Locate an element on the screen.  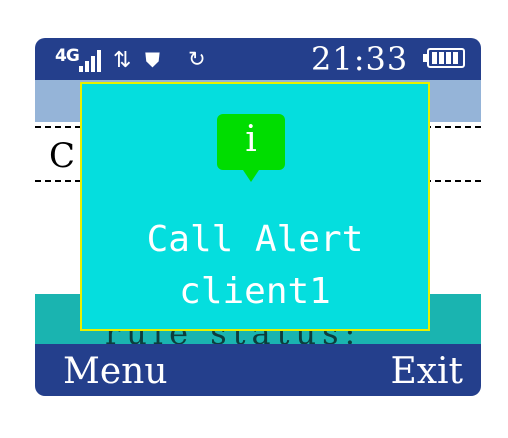
dialog-caller-name: client1 is located at coordinates (255, 291).